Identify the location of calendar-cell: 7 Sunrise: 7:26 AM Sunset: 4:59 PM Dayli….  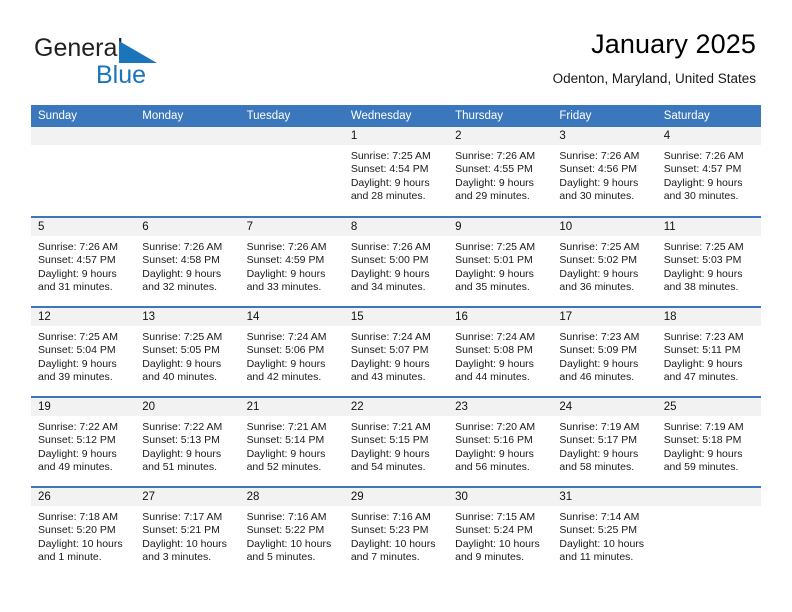
(291, 261).